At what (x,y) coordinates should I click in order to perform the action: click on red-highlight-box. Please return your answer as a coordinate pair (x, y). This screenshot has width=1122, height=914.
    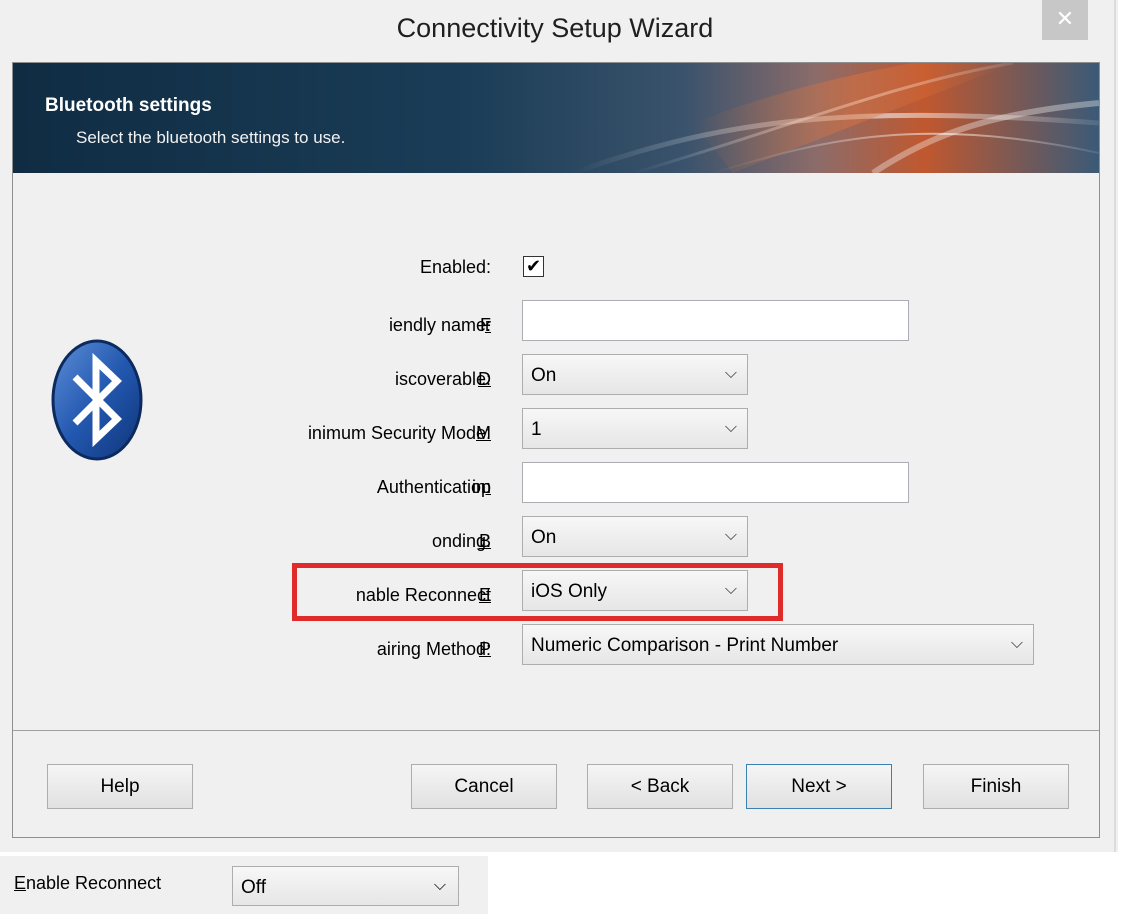
    Looking at the image, I should click on (537, 592).